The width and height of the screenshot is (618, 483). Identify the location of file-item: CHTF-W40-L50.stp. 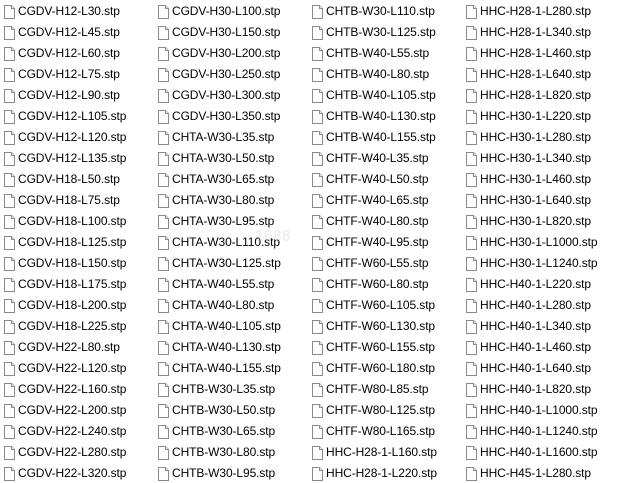
(370, 179).